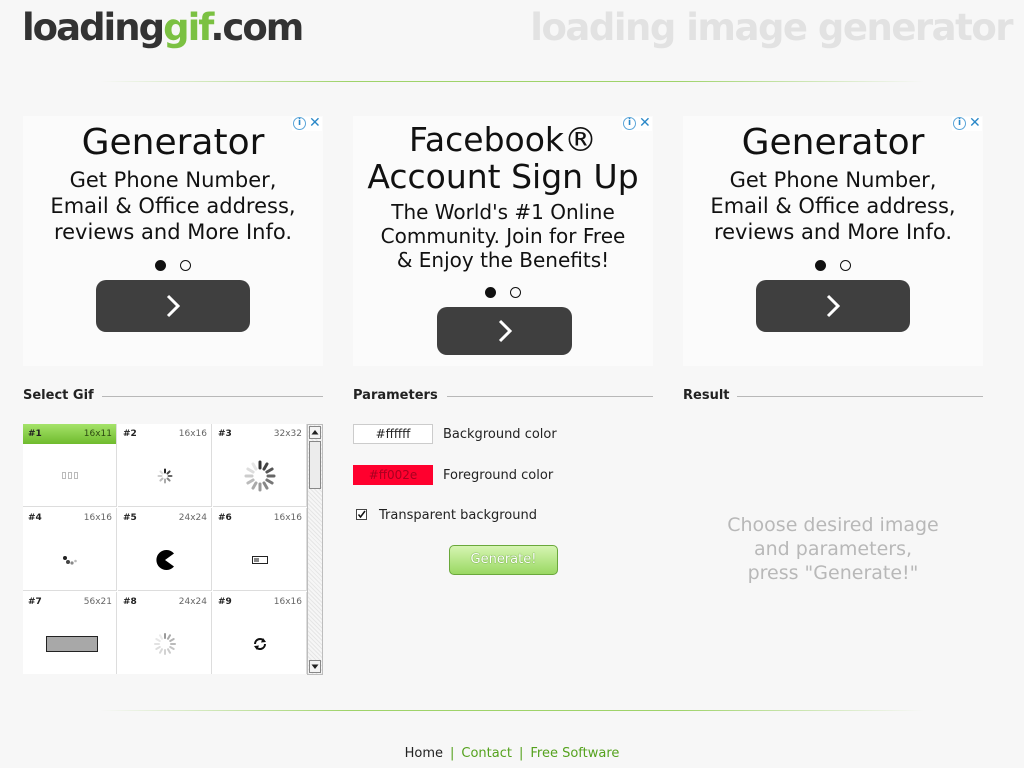  Describe the element at coordinates (225, 434) in the screenshot. I see `gif-number: #3` at that location.